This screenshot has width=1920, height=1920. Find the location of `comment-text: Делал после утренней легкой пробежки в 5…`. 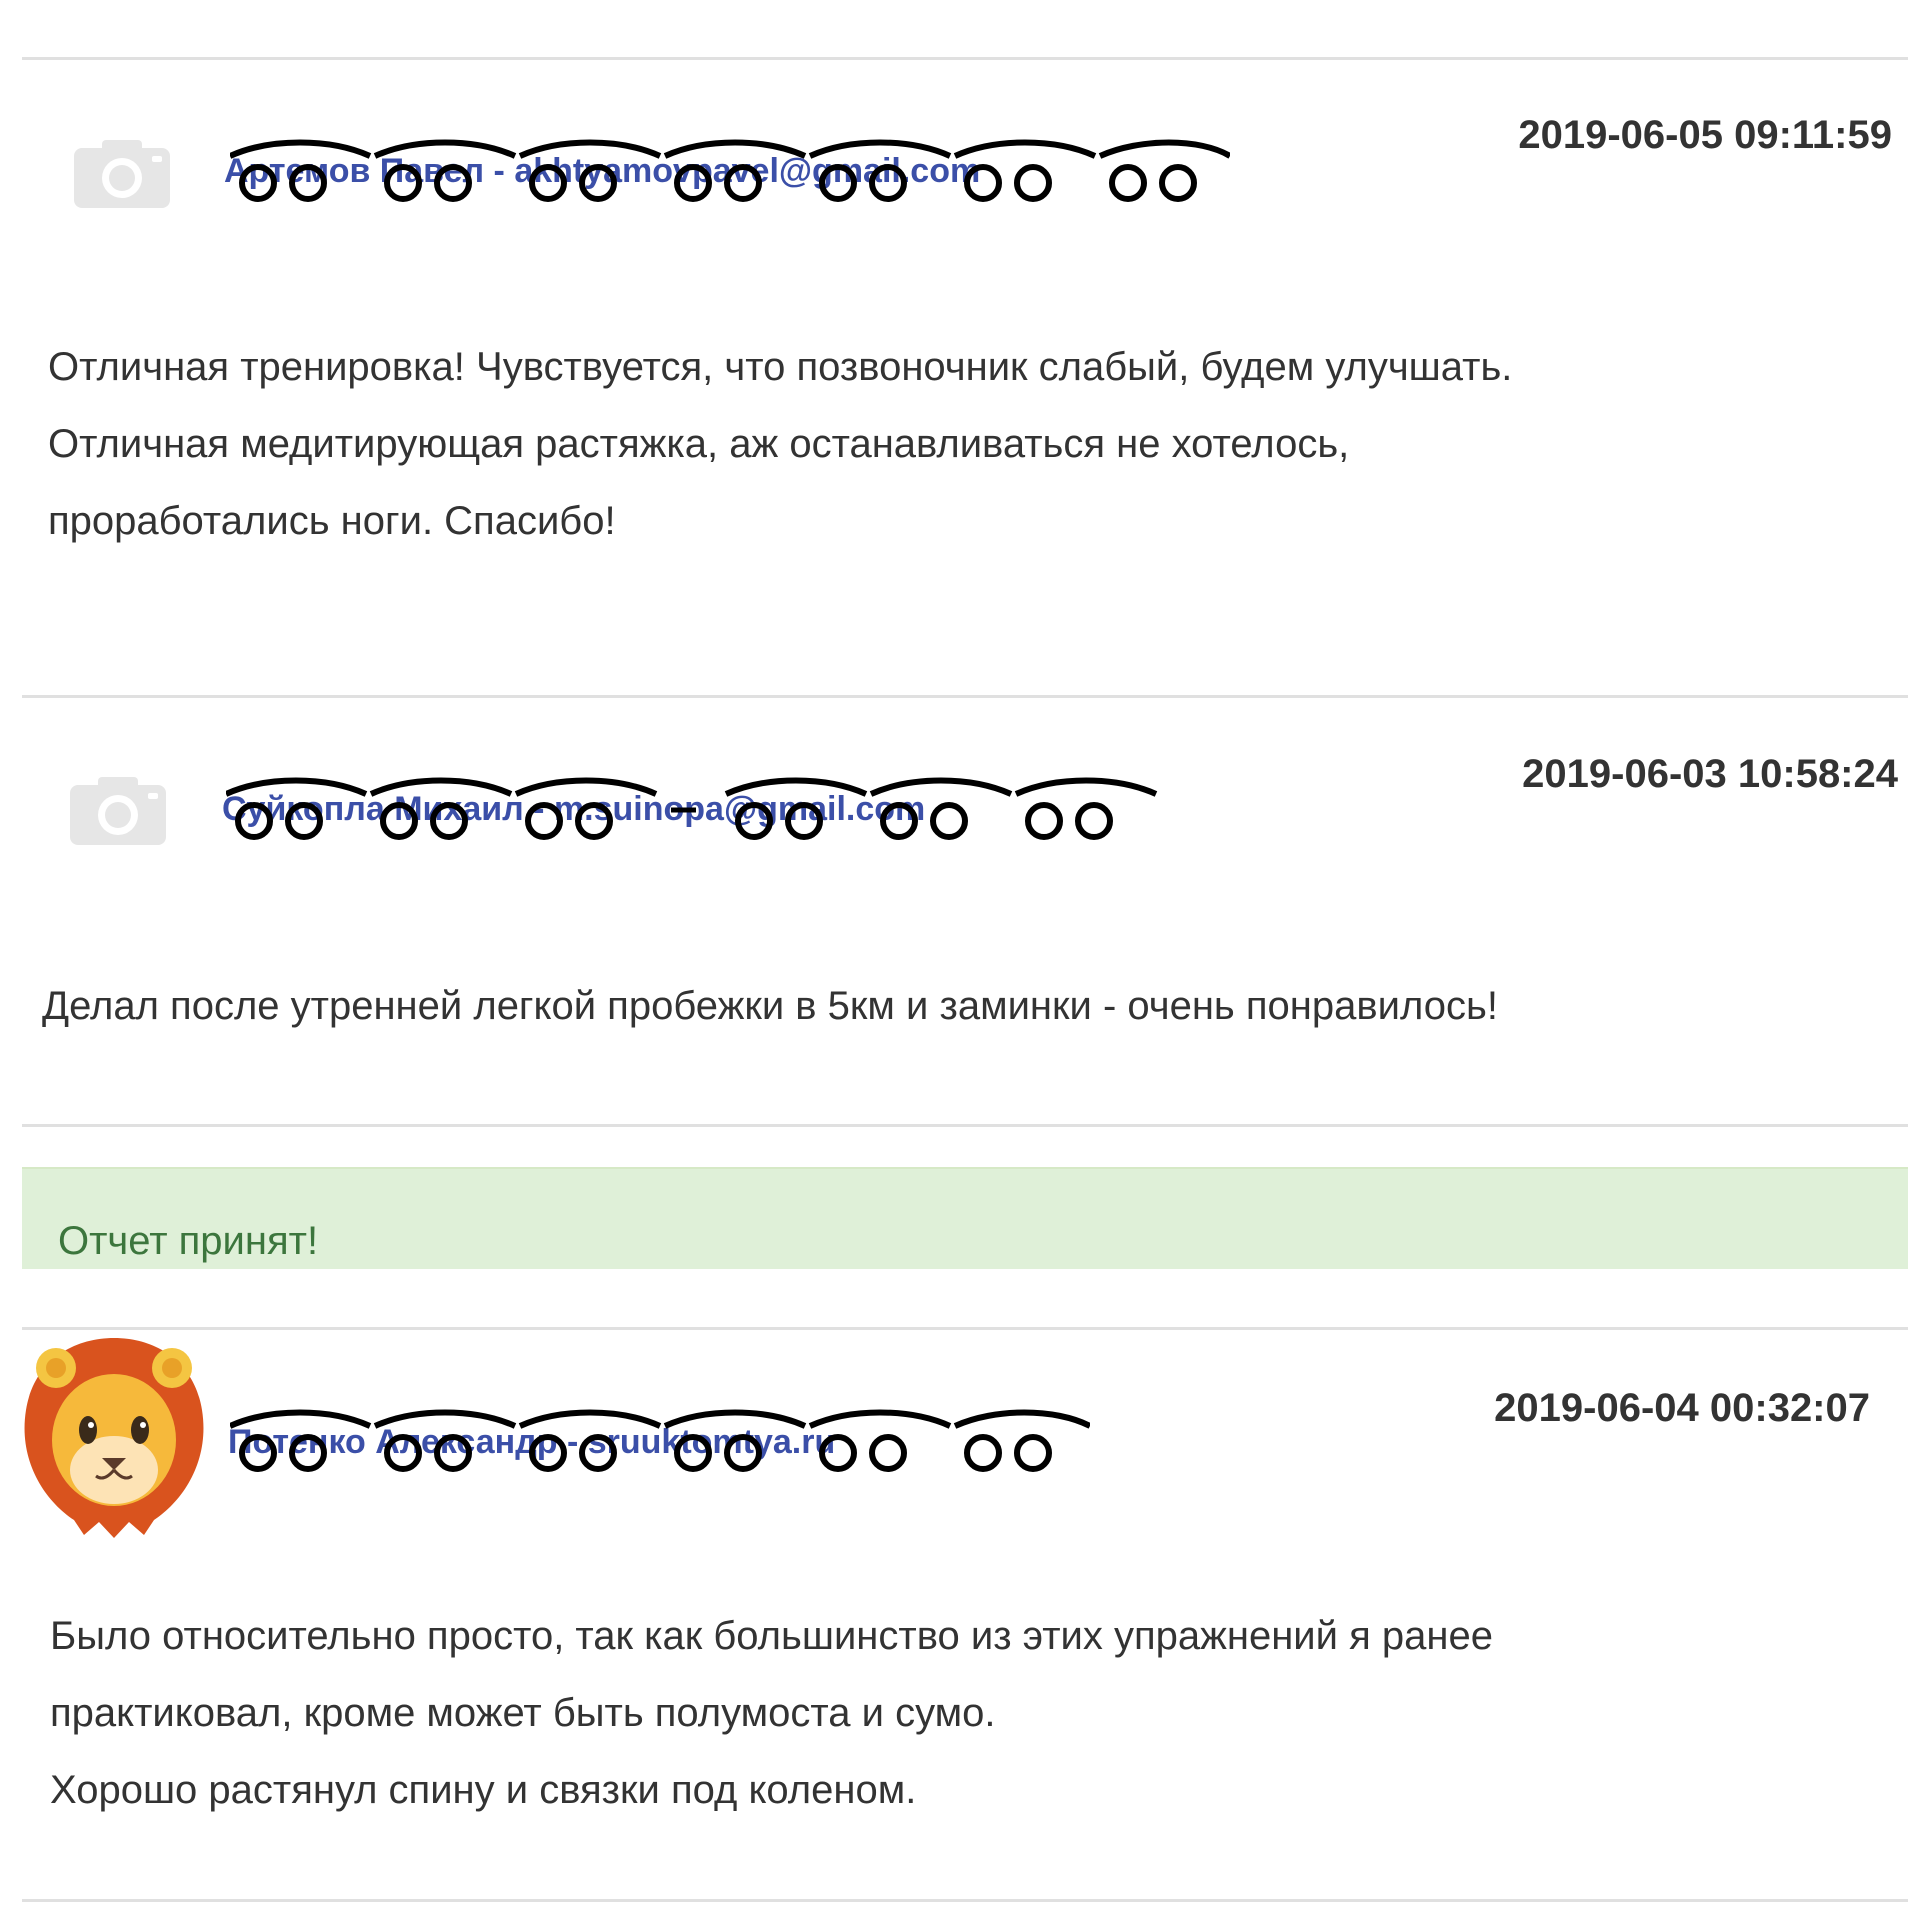

comment-text: Делал после утренней легкой пробежки в 5… is located at coordinates (770, 1006).